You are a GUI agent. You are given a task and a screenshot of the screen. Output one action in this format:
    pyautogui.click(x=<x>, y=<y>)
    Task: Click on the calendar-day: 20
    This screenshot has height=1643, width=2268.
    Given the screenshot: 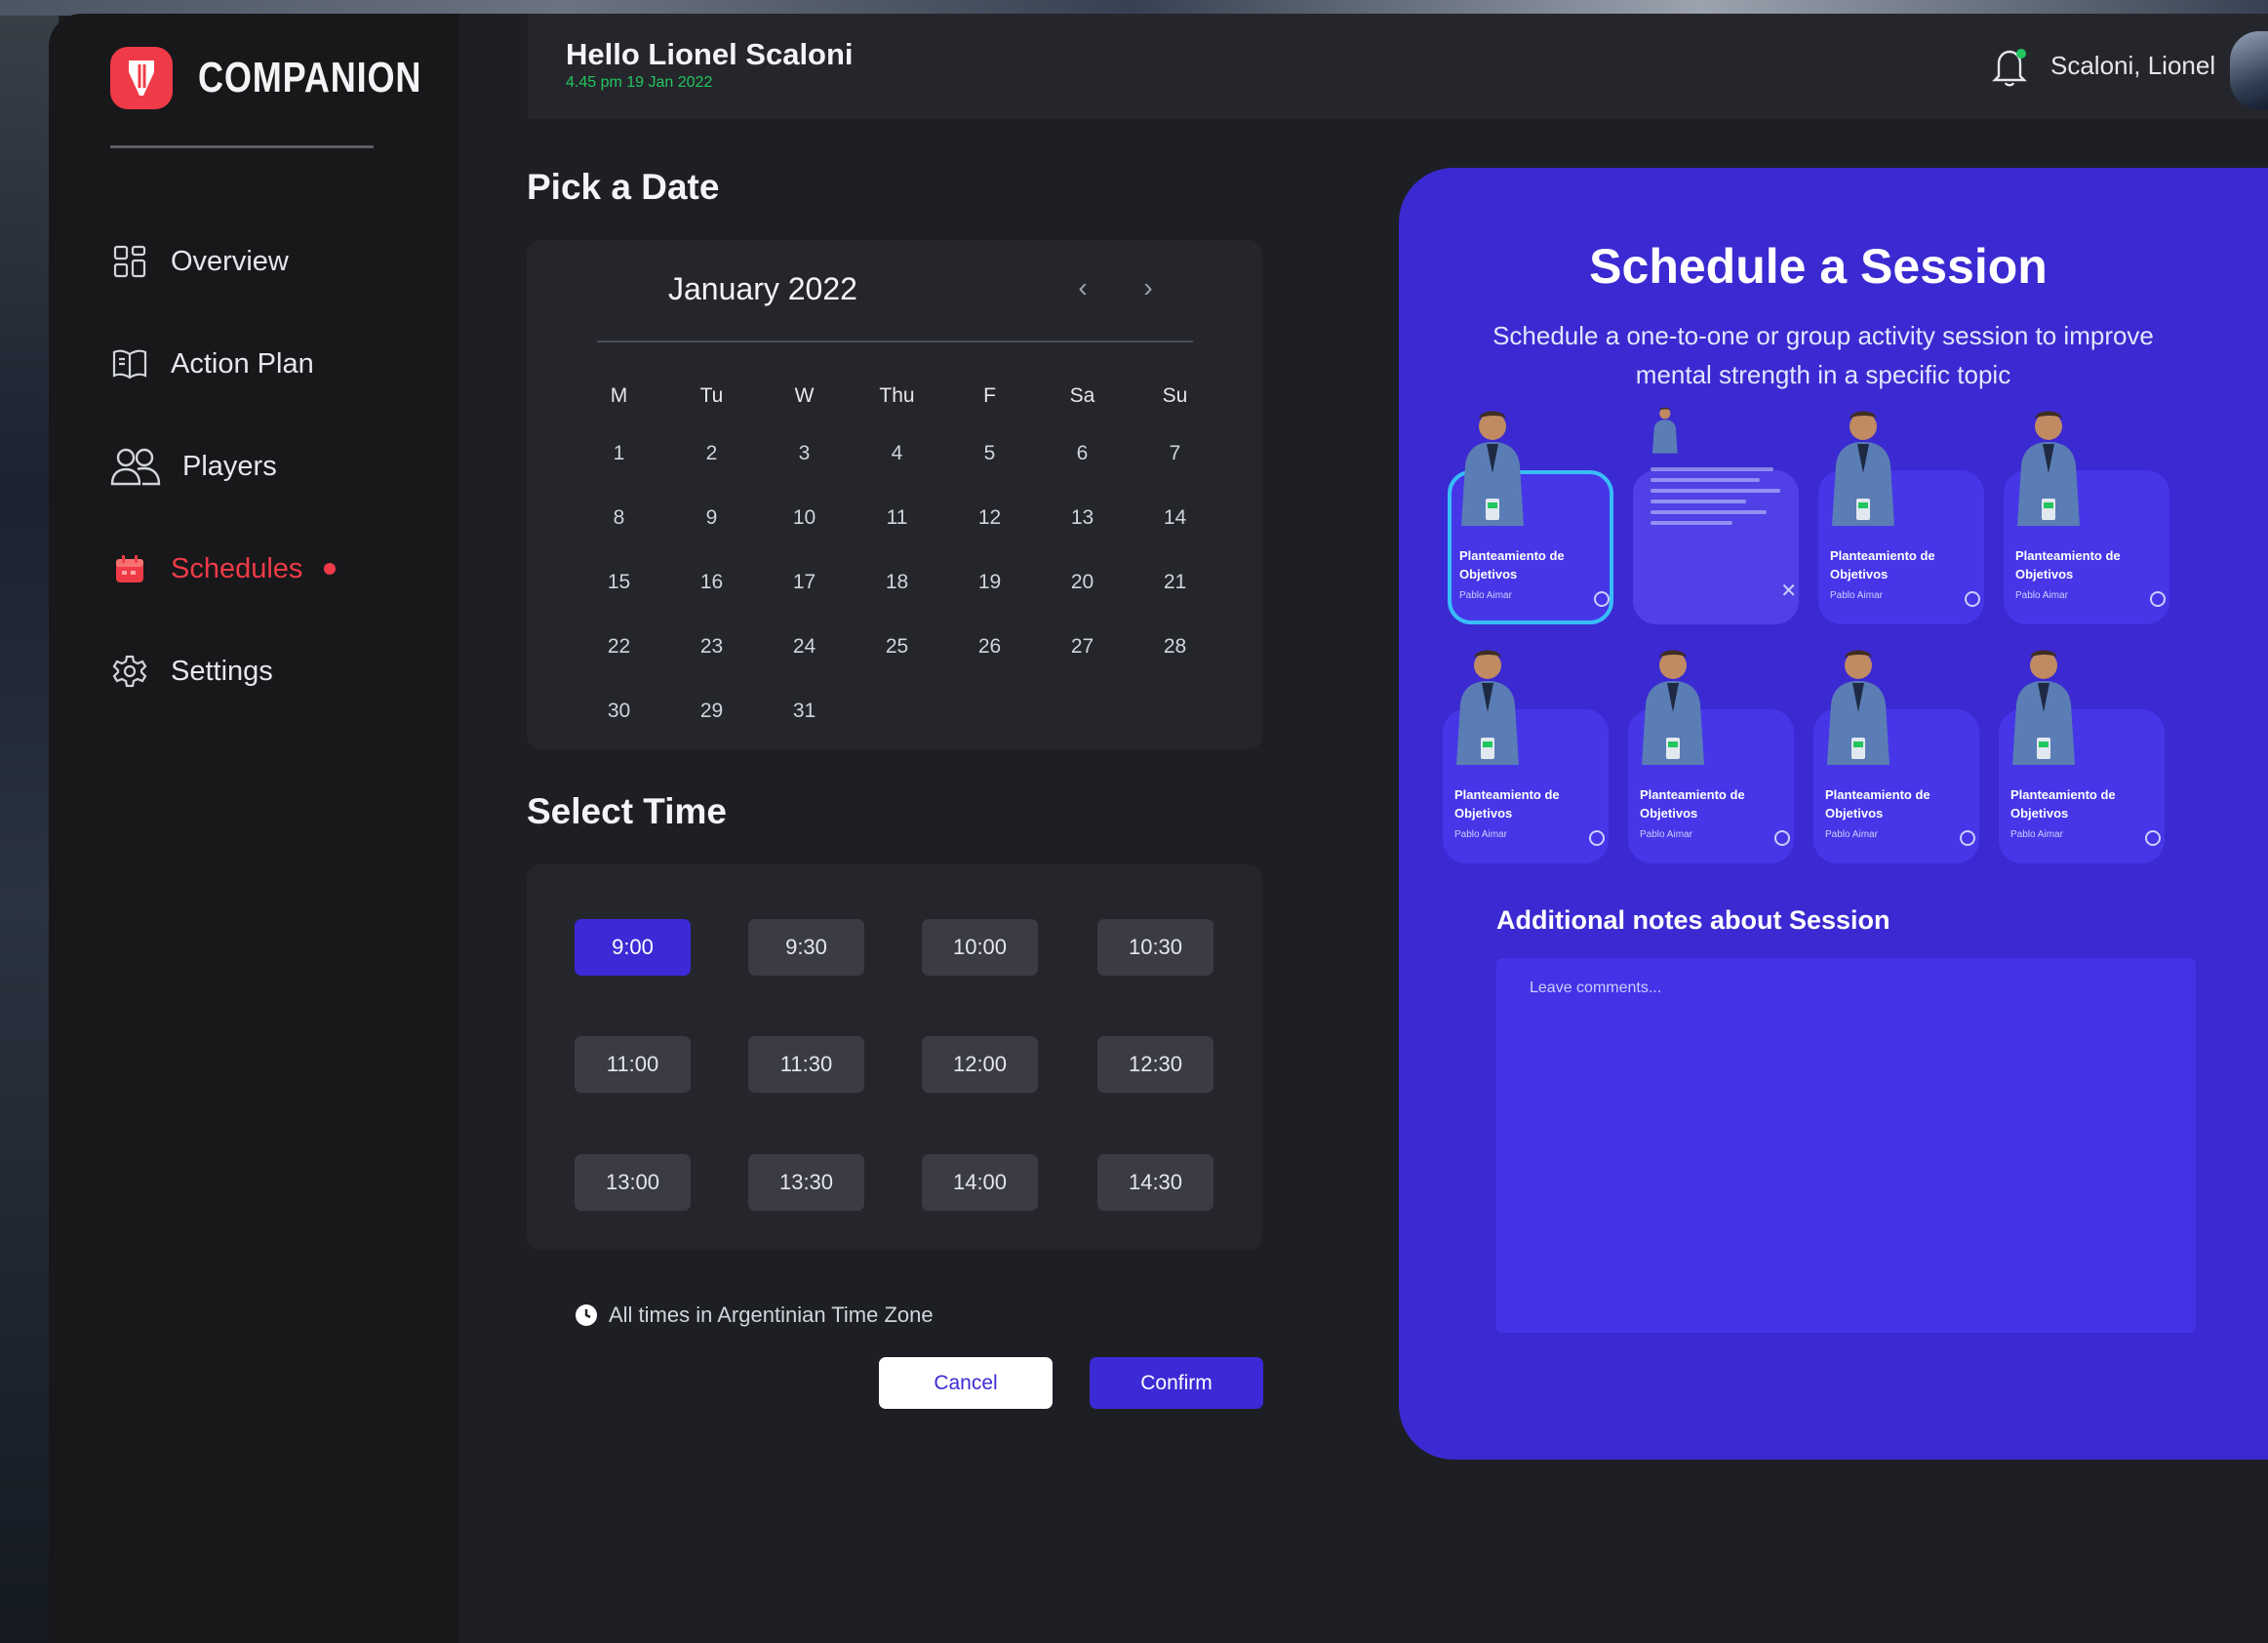 What is the action you would take?
    pyautogui.click(x=1082, y=582)
    